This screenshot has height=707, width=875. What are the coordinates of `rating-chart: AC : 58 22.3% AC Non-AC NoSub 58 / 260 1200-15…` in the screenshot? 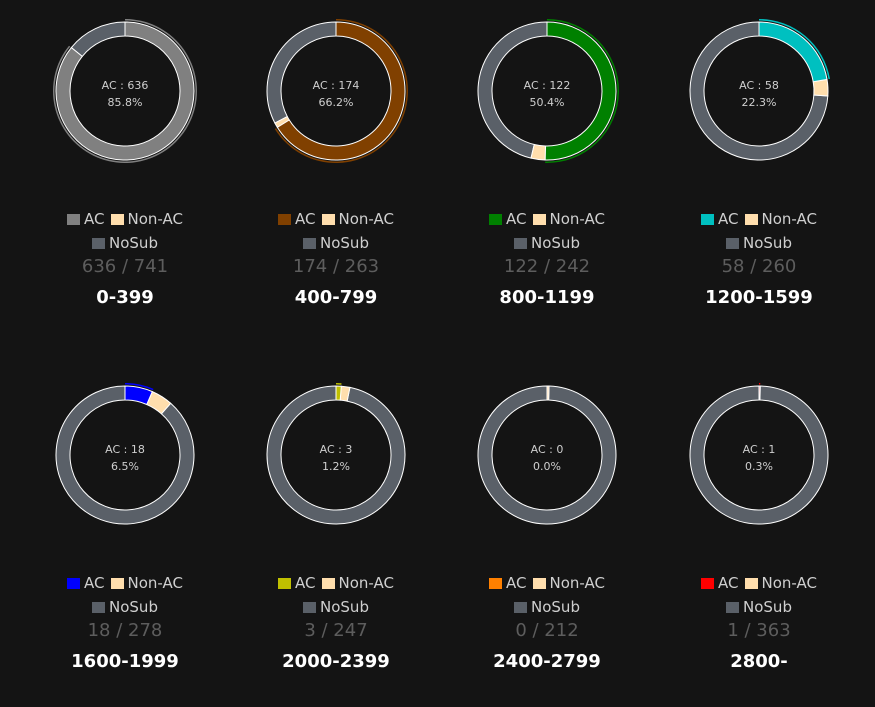 It's located at (759, 170).